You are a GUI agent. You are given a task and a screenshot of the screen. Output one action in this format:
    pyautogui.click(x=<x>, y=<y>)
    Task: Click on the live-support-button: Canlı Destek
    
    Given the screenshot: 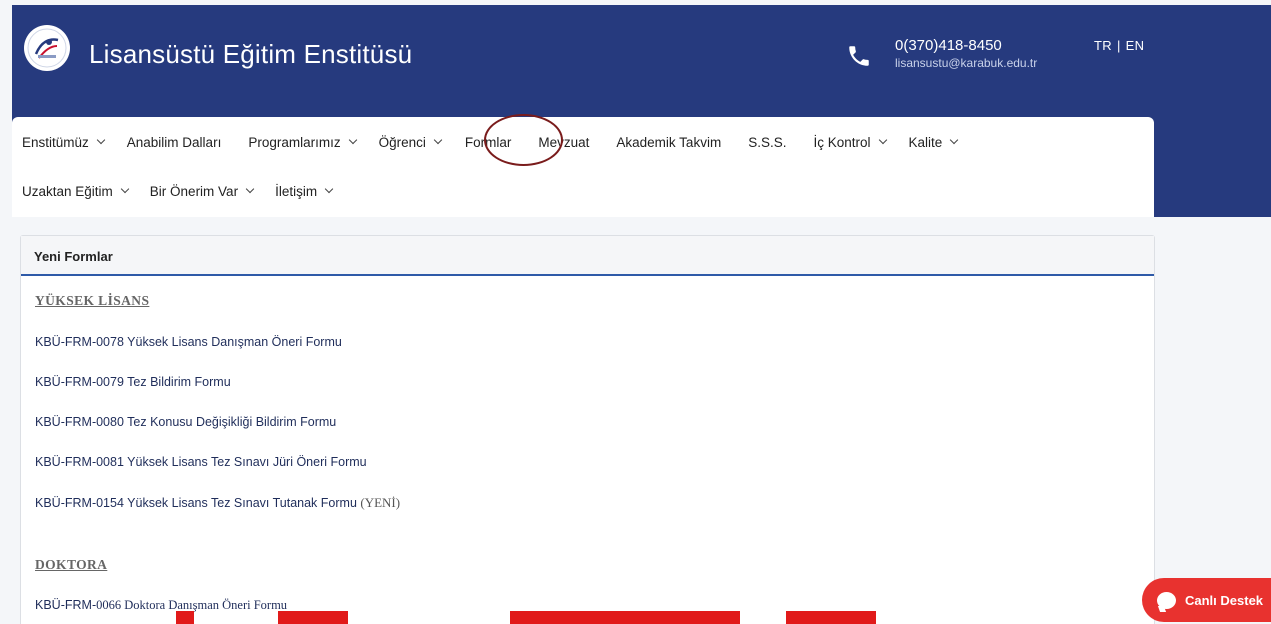 What is the action you would take?
    pyautogui.click(x=1206, y=600)
    